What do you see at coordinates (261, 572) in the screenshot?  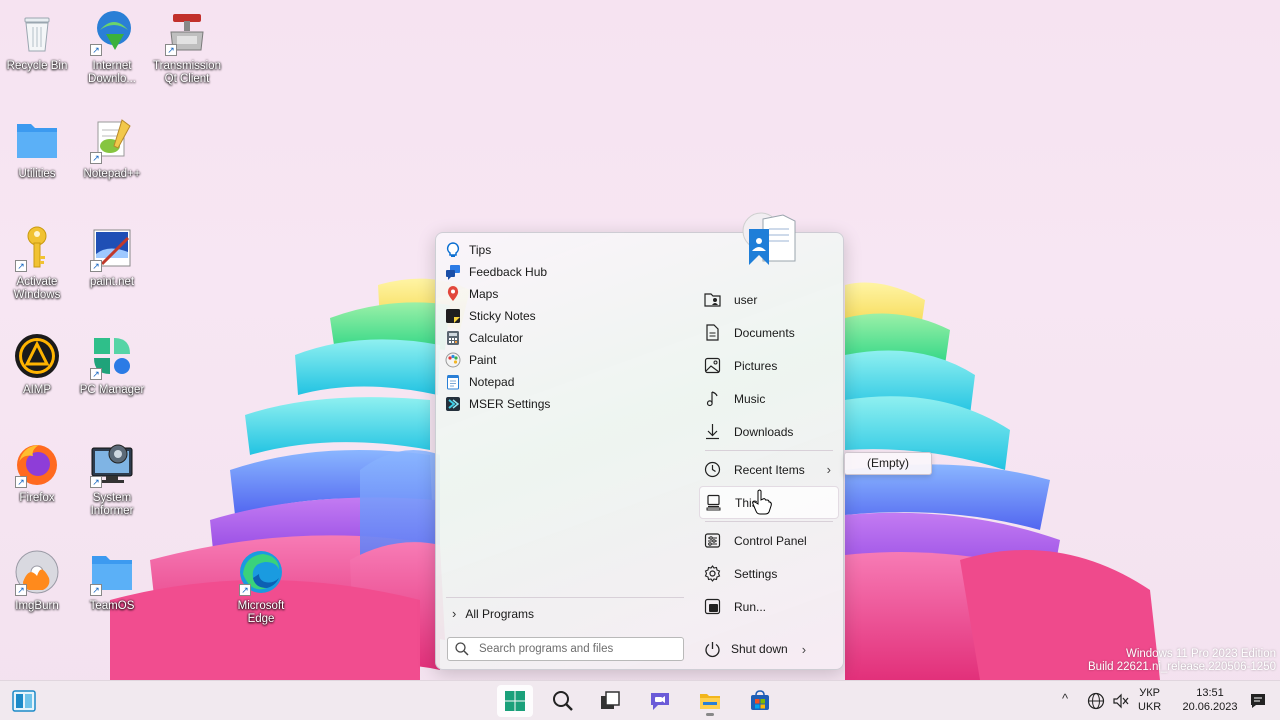 I see `edge-icon: ↗` at bounding box center [261, 572].